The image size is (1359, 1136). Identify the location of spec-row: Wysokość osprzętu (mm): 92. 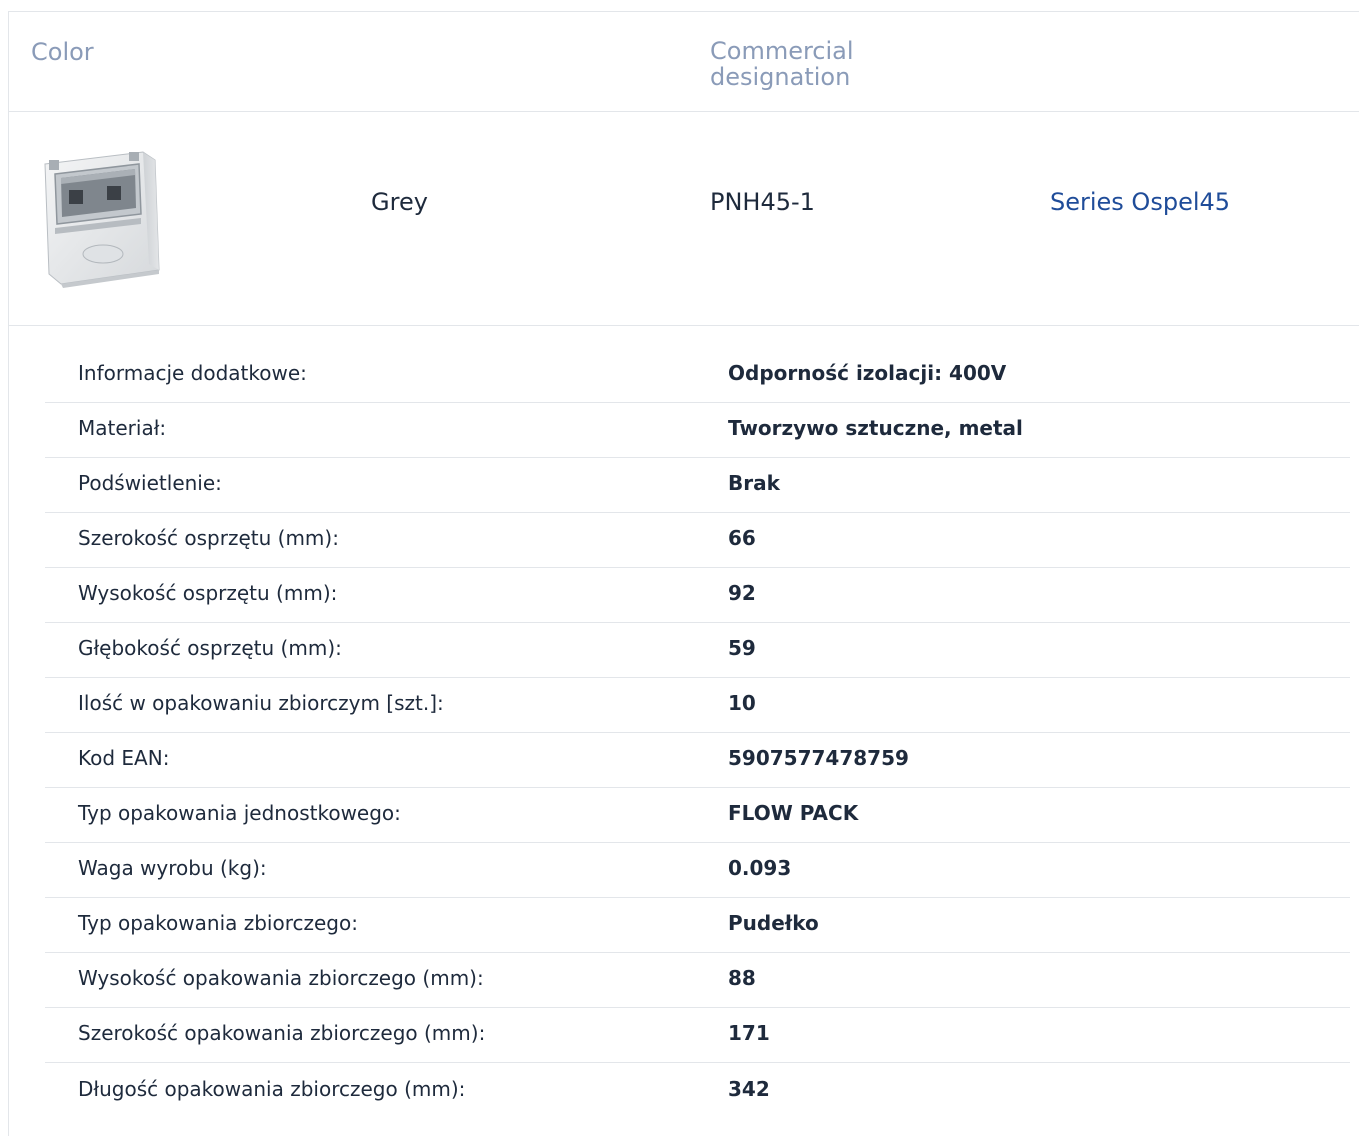
(697, 595).